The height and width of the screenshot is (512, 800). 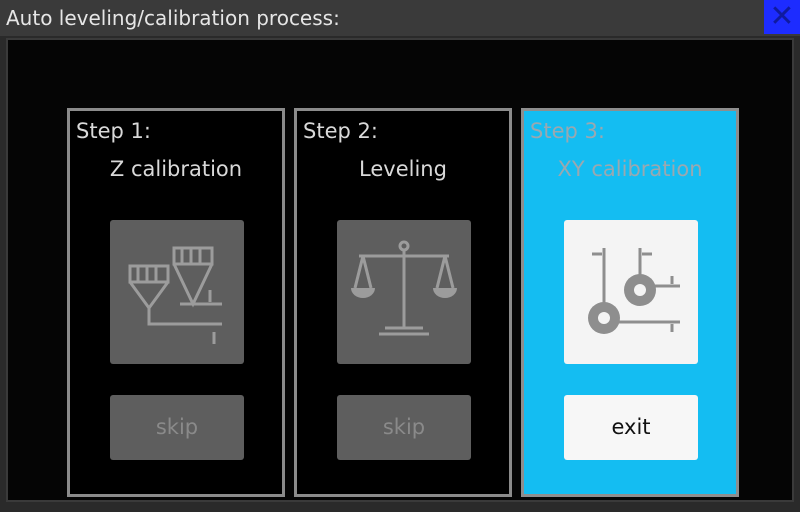 I want to click on step-number-label: Step 1:, so click(x=113, y=131).